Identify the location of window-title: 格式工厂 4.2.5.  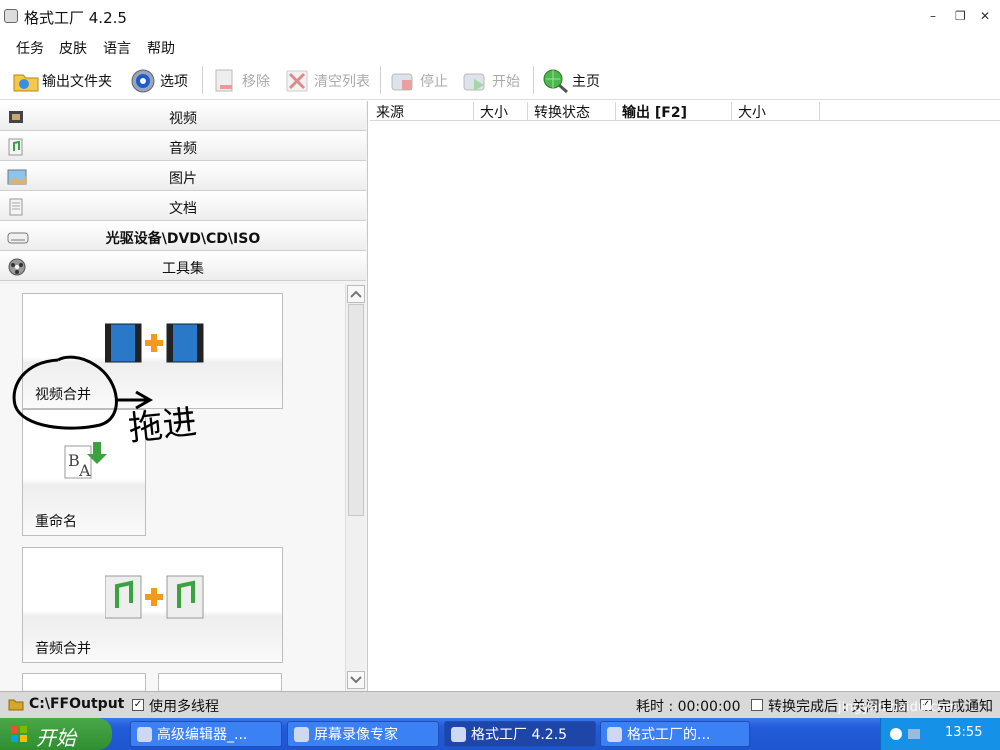
(75, 18).